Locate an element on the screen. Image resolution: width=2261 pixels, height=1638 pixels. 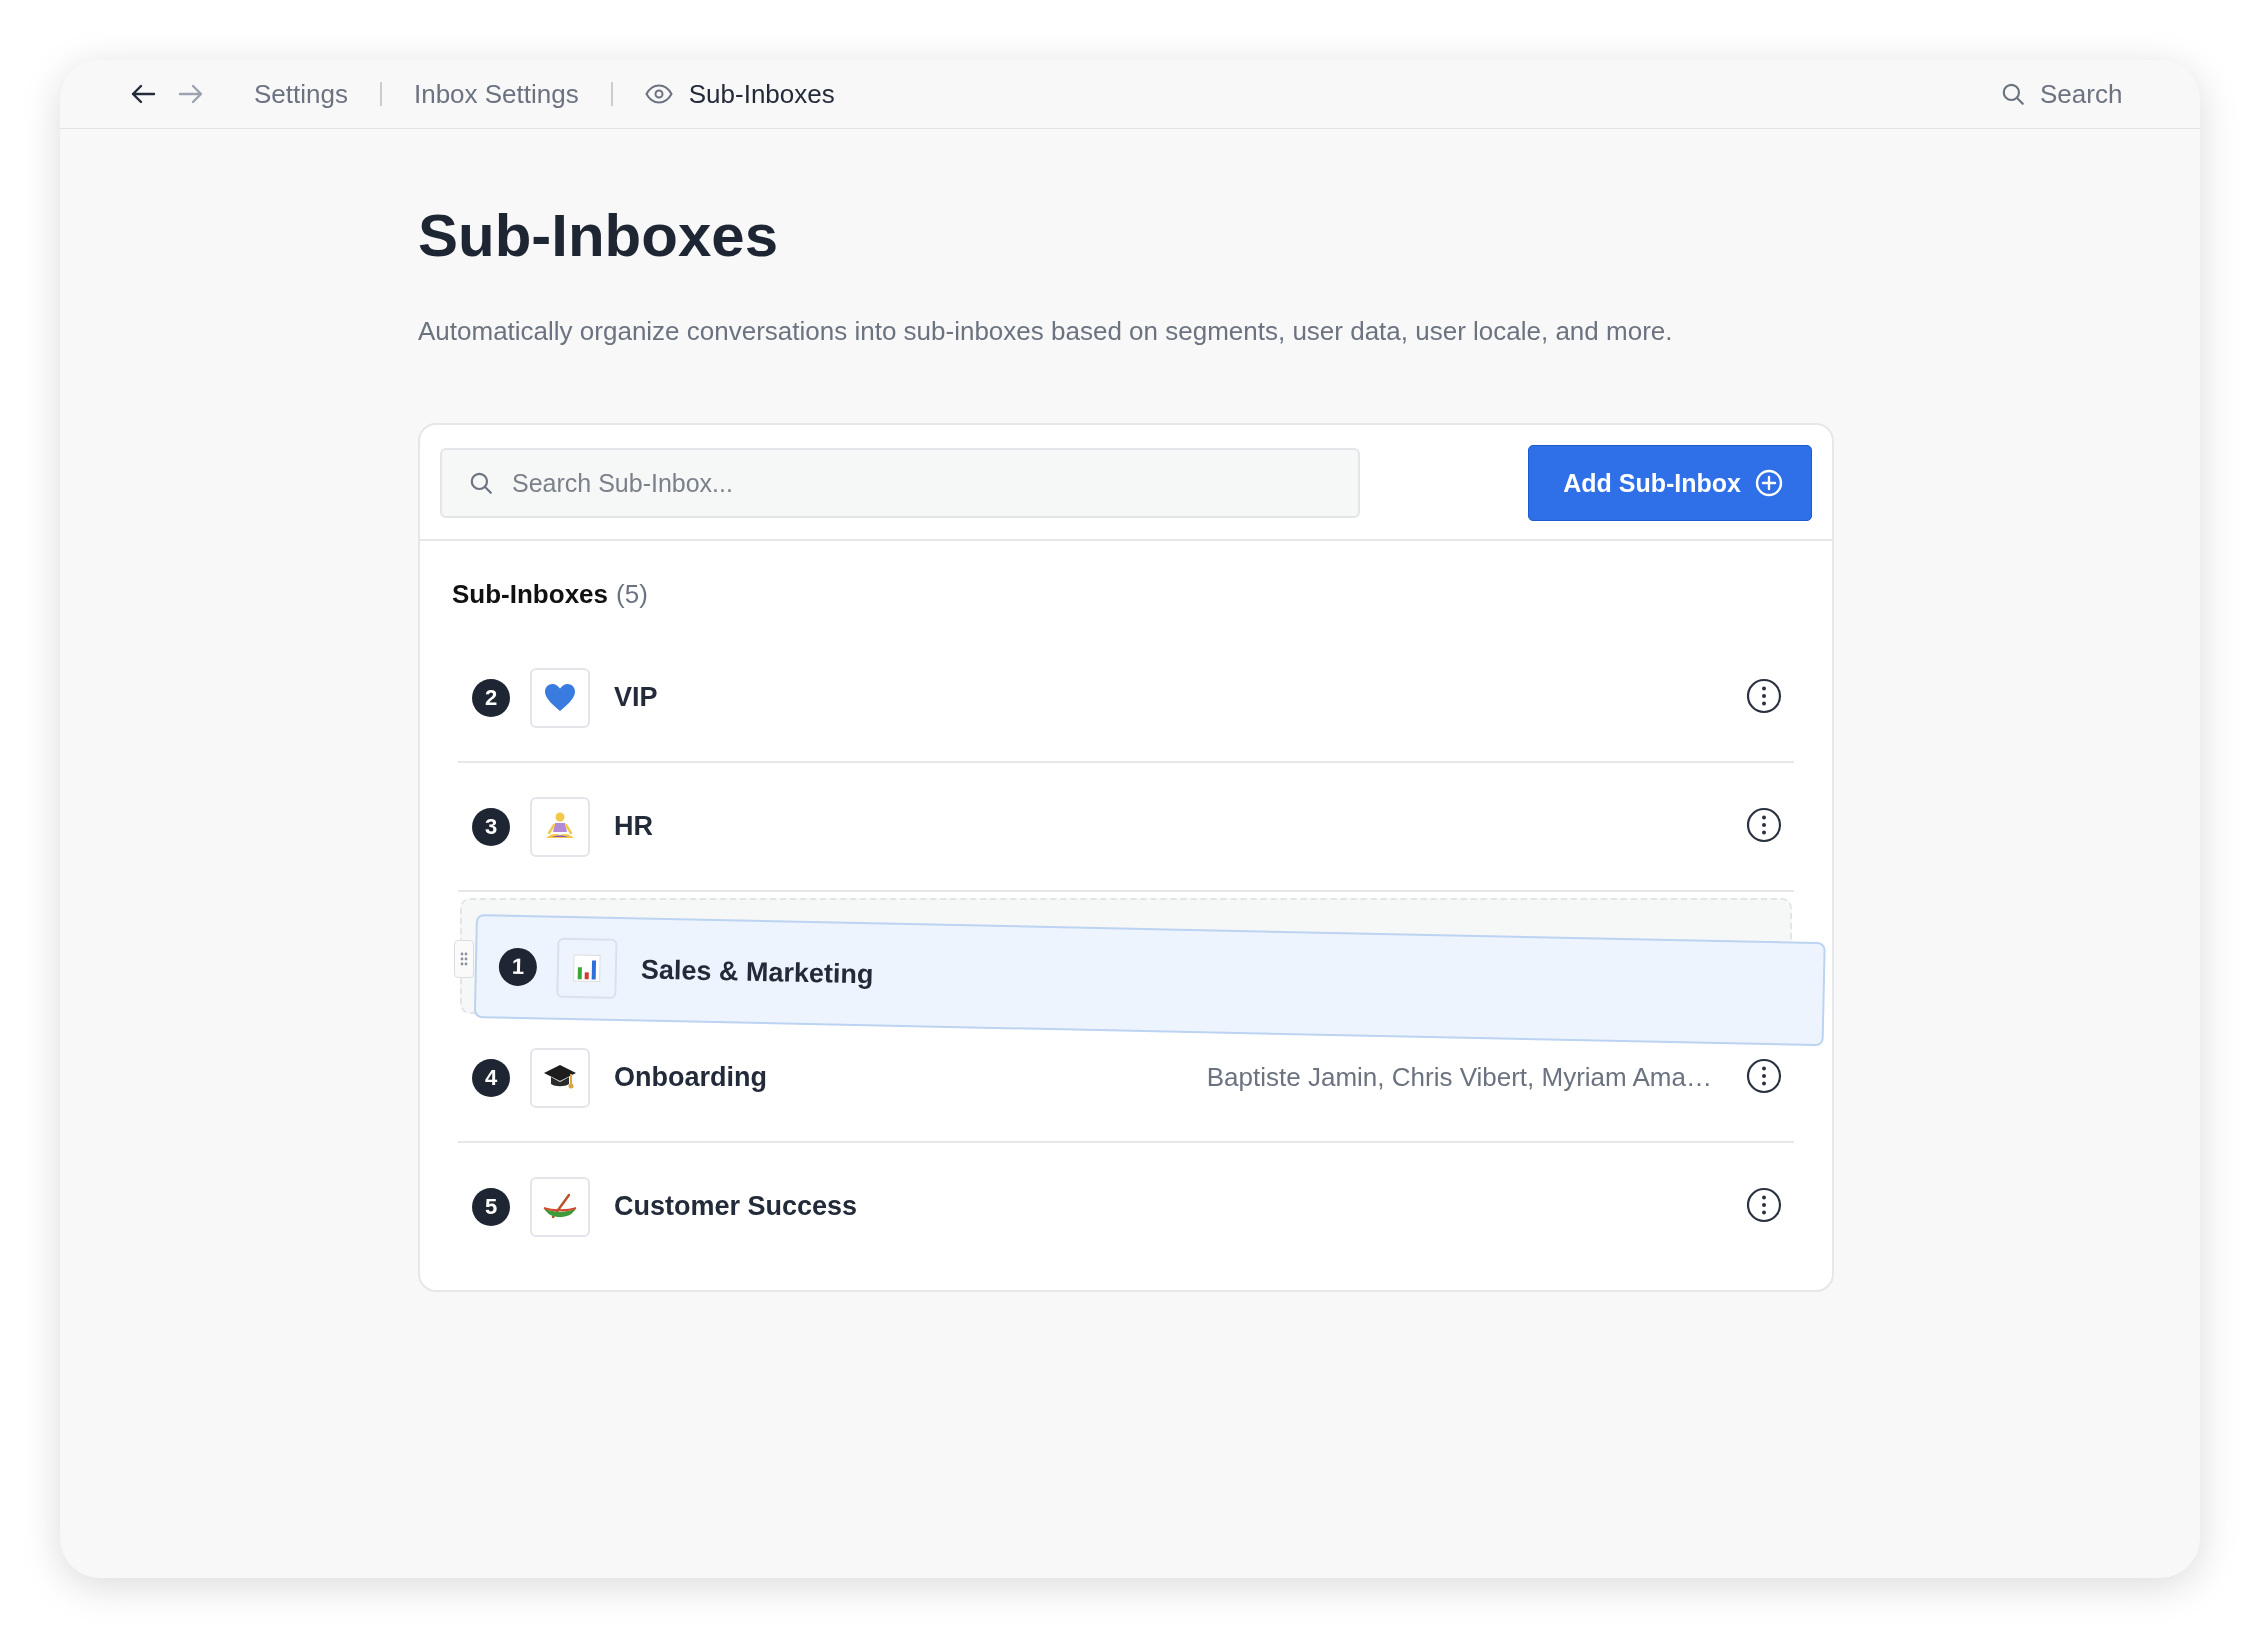
list-title: Sub-Inboxes is located at coordinates (530, 594).